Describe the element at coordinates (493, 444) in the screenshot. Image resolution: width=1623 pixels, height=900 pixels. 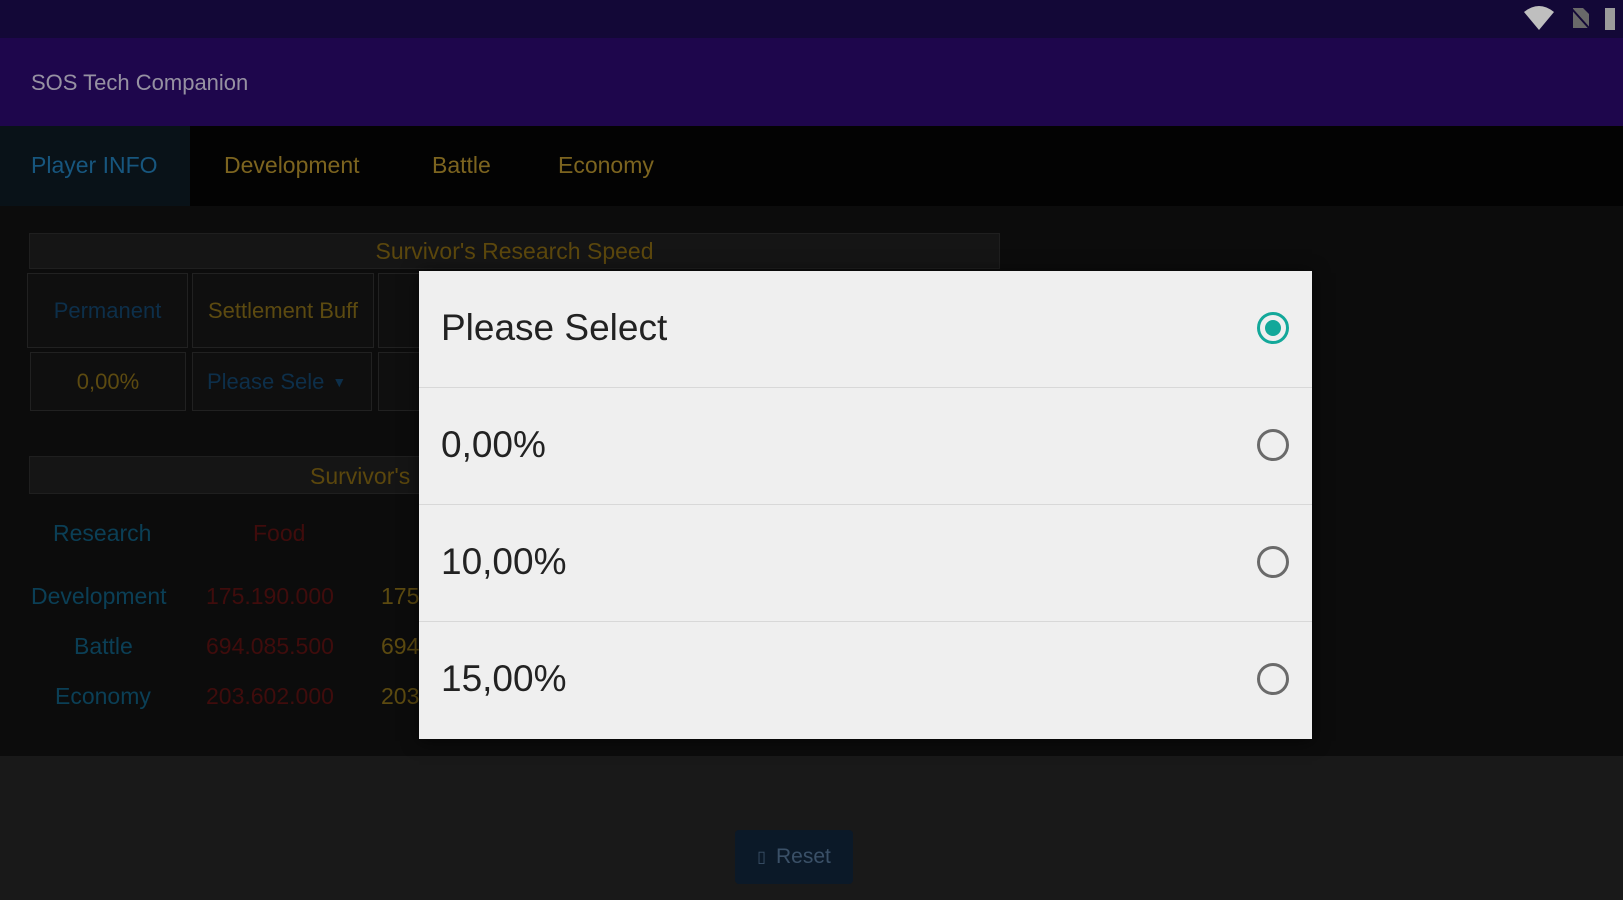
I see `option-label: 0,00%` at that location.